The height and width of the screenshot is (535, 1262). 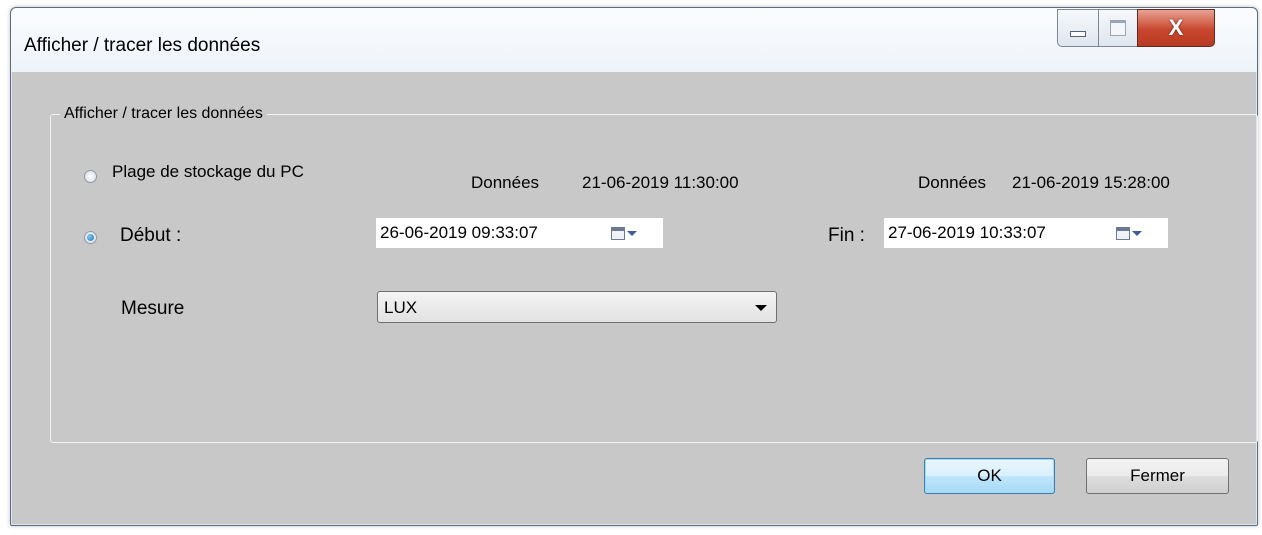 I want to click on mesure-select: LUX, so click(x=577, y=307).